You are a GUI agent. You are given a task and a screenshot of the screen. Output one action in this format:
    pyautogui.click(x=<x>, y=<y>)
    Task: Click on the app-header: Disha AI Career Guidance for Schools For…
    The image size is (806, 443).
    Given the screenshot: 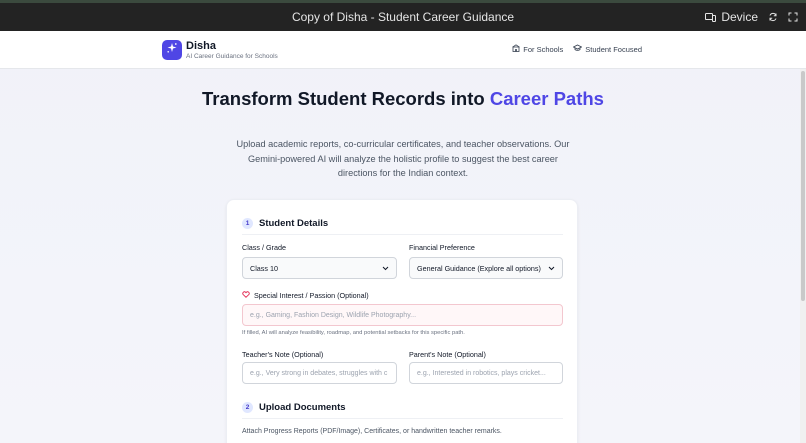 What is the action you would take?
    pyautogui.click(x=403, y=50)
    